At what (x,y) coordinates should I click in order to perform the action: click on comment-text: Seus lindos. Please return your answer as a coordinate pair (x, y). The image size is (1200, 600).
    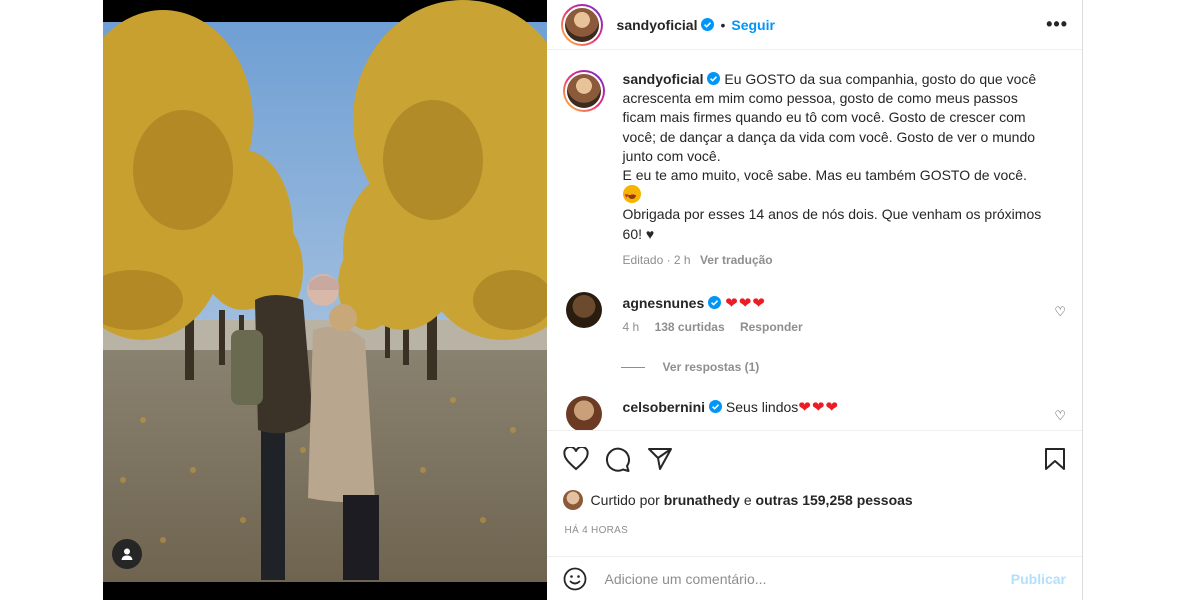
    Looking at the image, I should click on (762, 407).